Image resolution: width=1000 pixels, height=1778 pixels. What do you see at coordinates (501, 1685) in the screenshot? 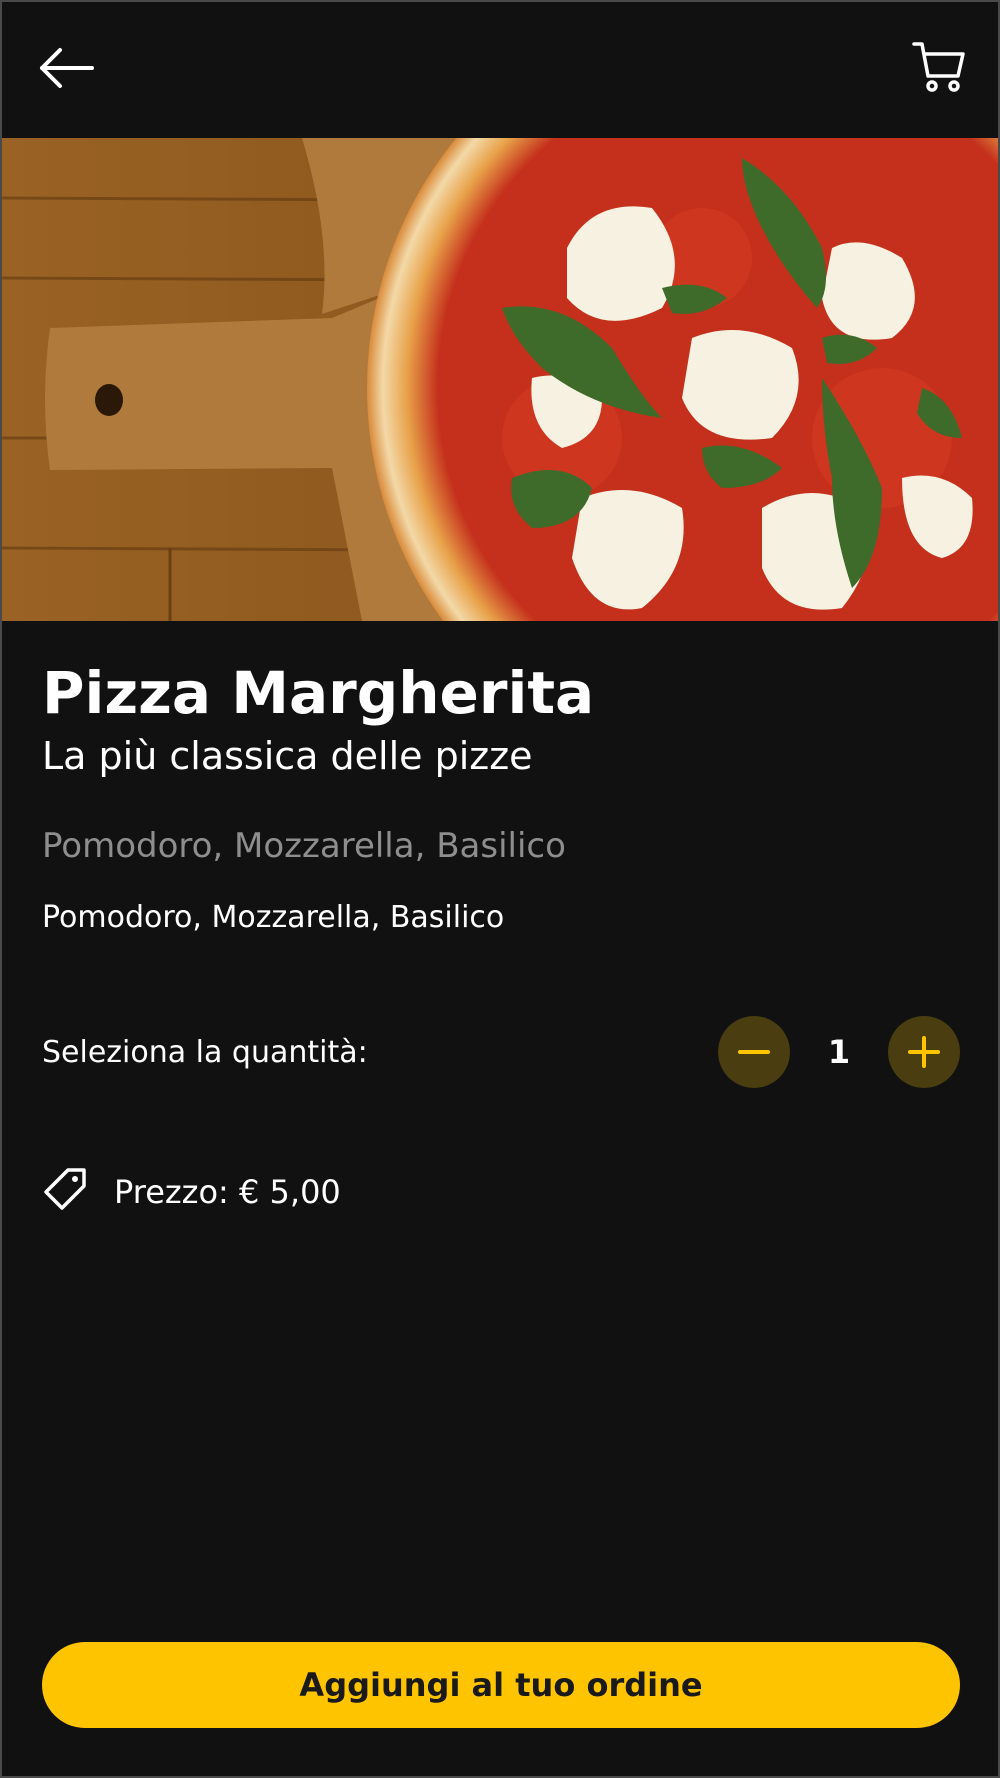
I see `add-to-order-button: Aggiungi al tuo ordine` at bounding box center [501, 1685].